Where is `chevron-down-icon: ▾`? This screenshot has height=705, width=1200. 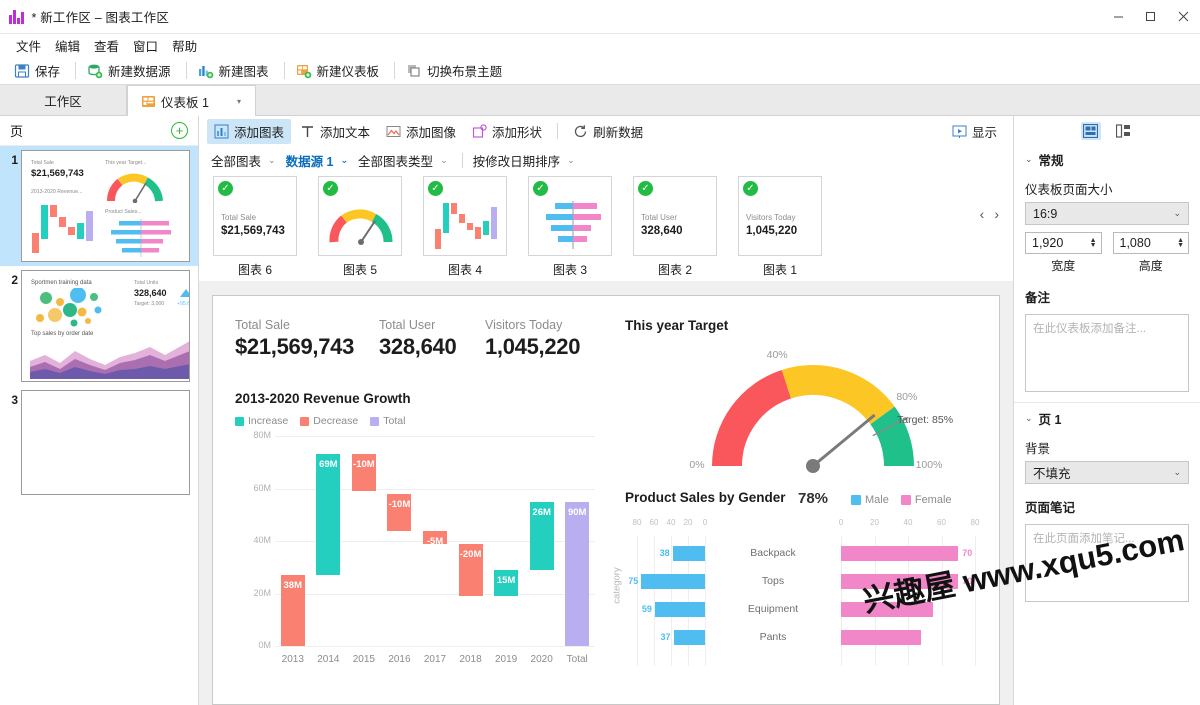
chevron-down-icon: ▾ is located at coordinates (239, 101).